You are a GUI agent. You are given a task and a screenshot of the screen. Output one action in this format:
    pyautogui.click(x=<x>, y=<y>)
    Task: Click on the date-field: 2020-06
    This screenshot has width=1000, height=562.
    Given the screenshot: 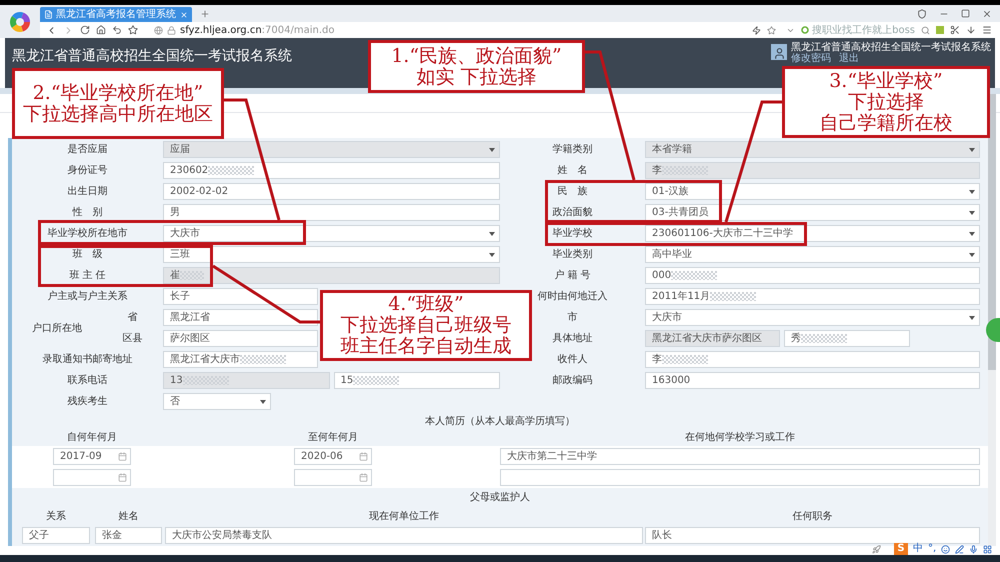 What is the action you would take?
    pyautogui.click(x=333, y=456)
    